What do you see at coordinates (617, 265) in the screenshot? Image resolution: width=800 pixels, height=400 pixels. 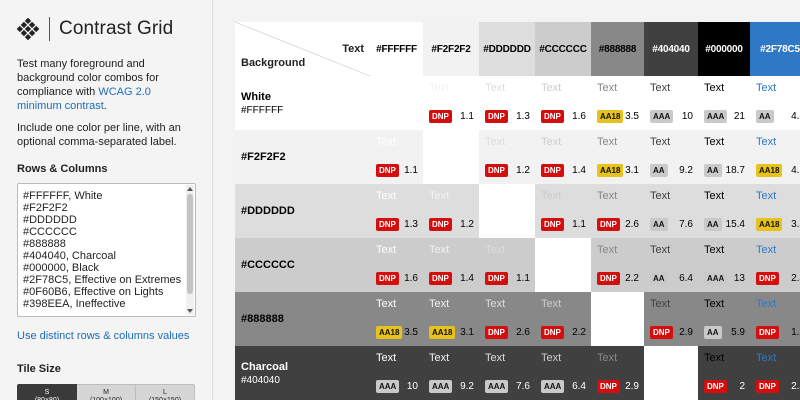 I see `contrast-tile: Text DNP 2.2` at bounding box center [617, 265].